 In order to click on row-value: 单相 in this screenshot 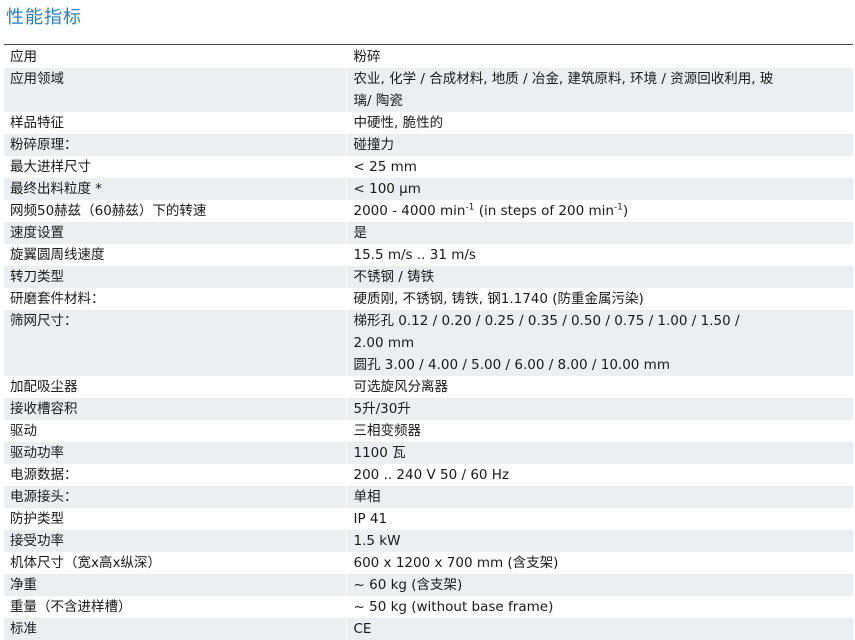, I will do `click(599, 497)`.